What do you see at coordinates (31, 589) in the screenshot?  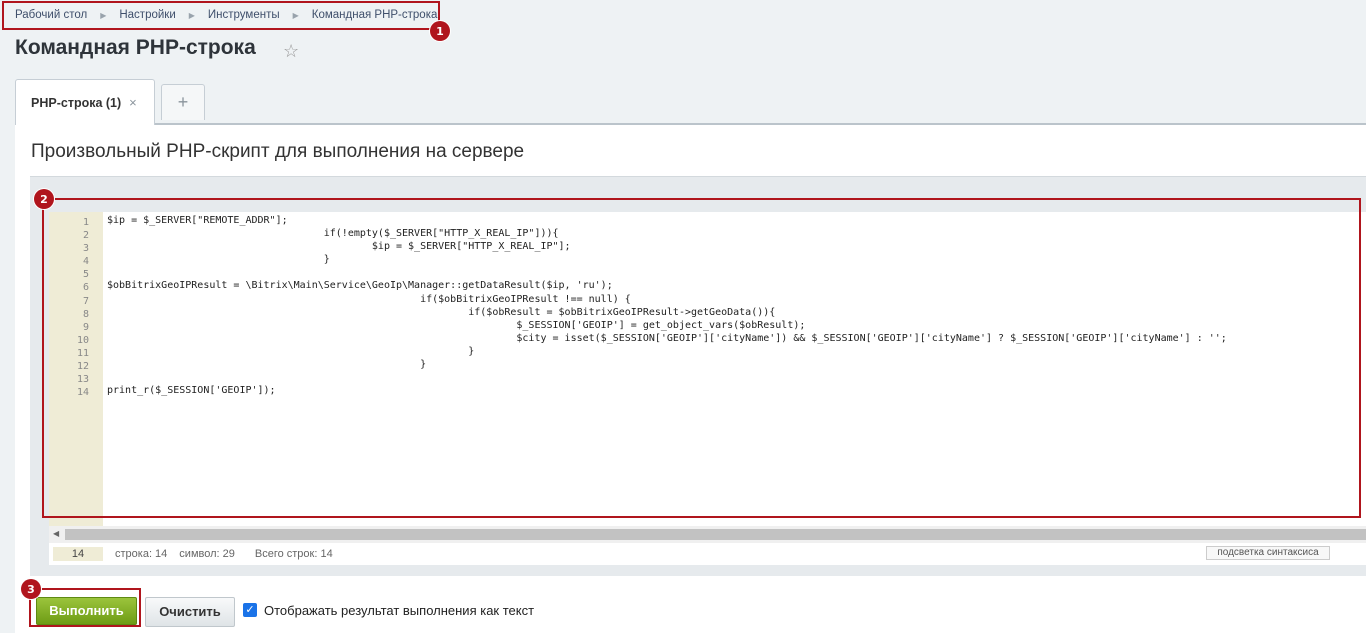 I see `annotation-badge-3: 3` at bounding box center [31, 589].